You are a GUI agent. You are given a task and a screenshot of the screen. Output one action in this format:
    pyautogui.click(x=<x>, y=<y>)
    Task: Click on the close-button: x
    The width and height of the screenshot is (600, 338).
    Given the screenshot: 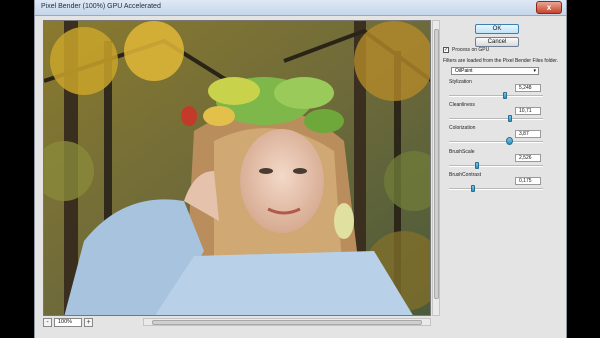 What is the action you would take?
    pyautogui.click(x=549, y=7)
    